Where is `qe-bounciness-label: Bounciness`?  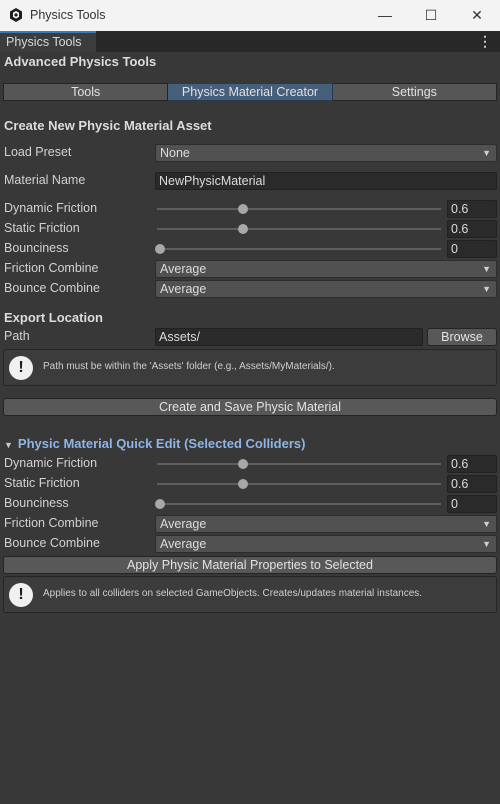 qe-bounciness-label: Bounciness is located at coordinates (36, 503).